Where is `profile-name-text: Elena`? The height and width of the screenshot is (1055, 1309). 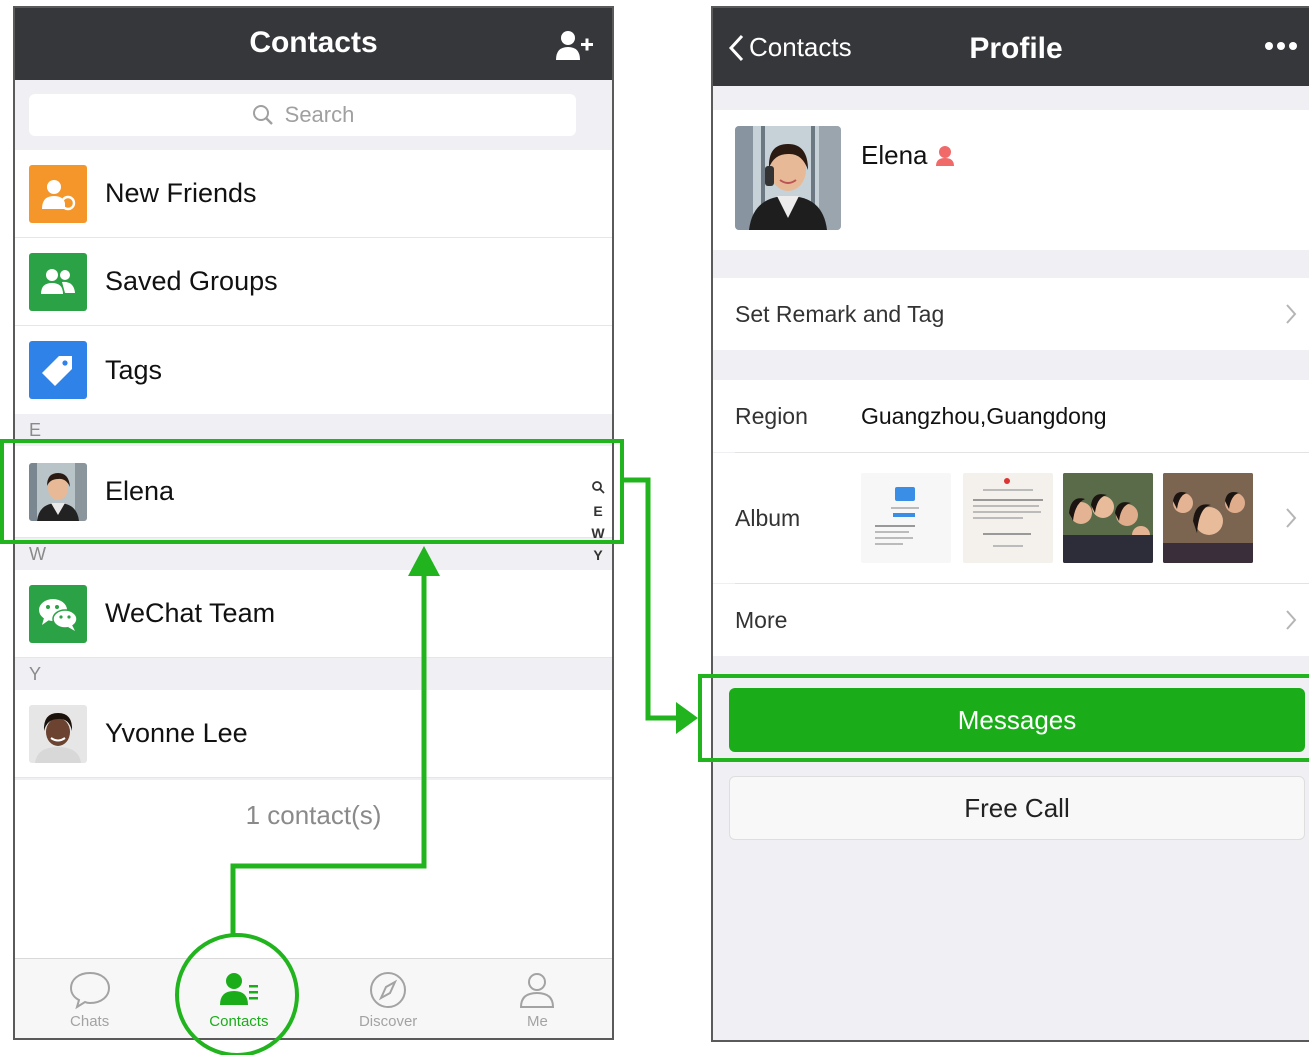
profile-name-text: Elena is located at coordinates (894, 155).